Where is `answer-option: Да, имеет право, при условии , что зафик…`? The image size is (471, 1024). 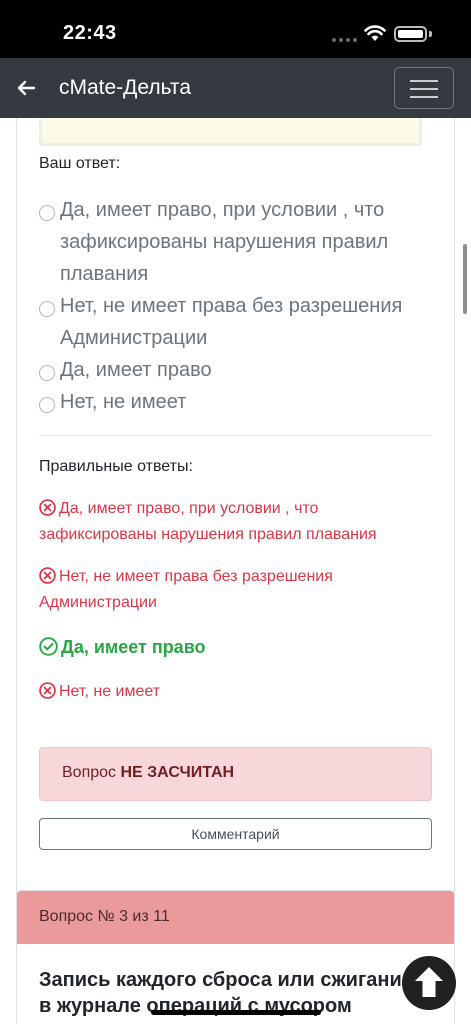
answer-option: Да, имеет право, при условии , что зафик… is located at coordinates (236, 242).